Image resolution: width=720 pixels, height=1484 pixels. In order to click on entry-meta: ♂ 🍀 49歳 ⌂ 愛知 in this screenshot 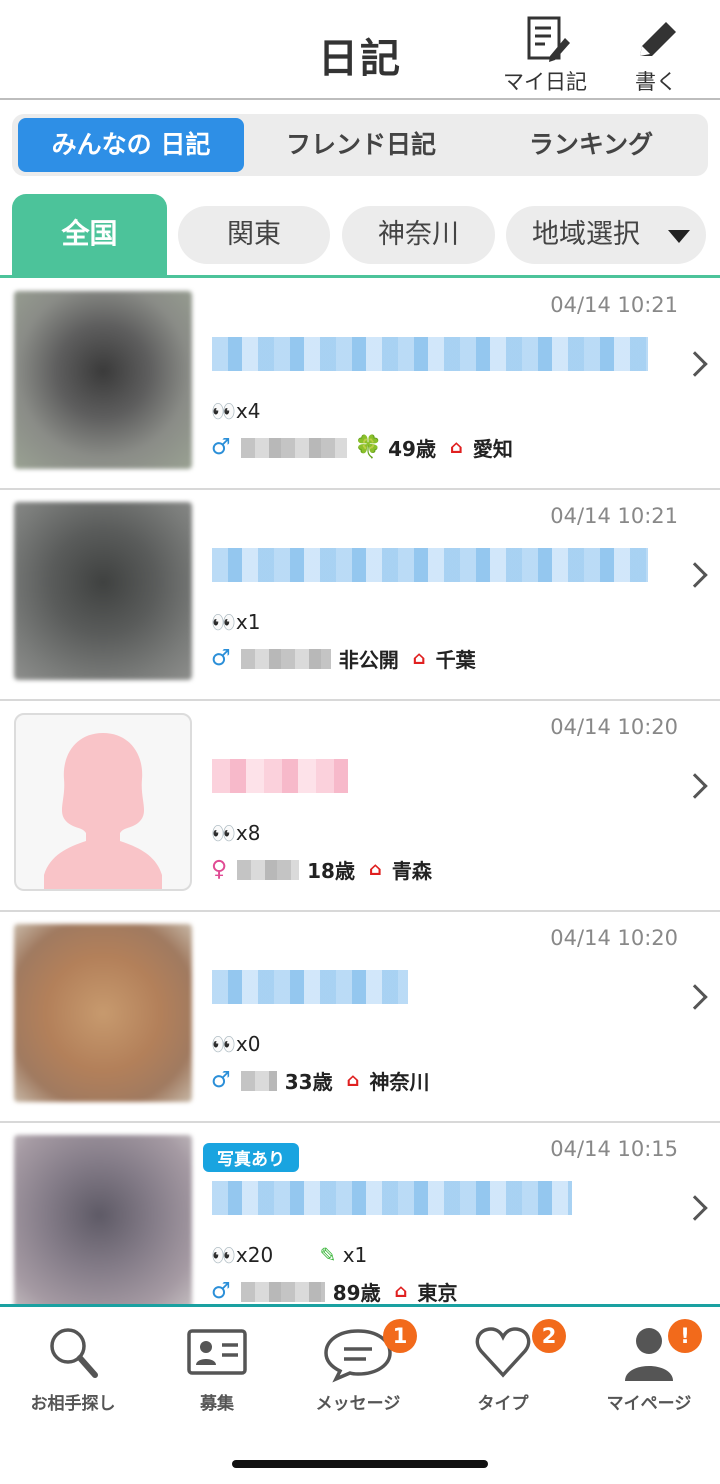, I will do `click(362, 447)`.